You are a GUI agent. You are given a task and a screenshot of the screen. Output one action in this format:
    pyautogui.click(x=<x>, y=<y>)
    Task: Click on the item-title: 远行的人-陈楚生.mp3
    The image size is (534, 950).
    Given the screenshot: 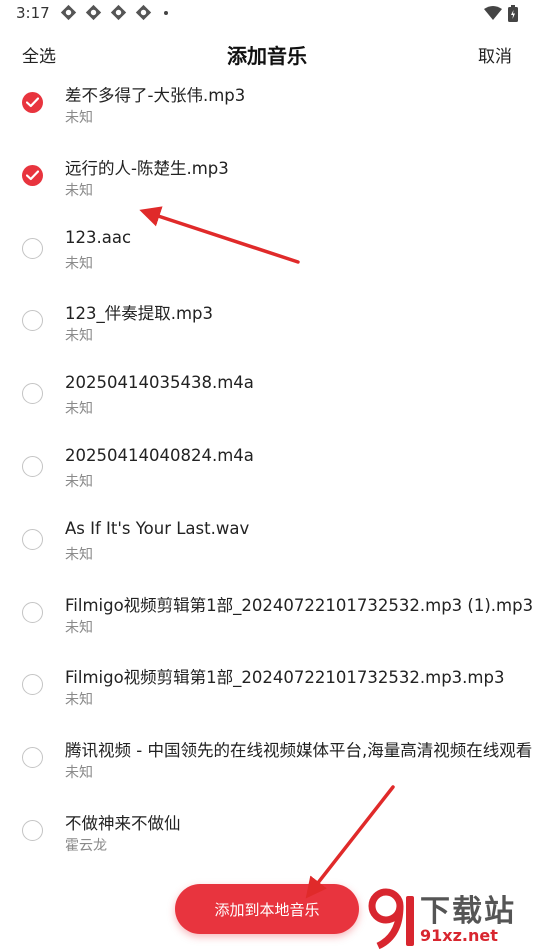 What is the action you would take?
    pyautogui.click(x=147, y=168)
    